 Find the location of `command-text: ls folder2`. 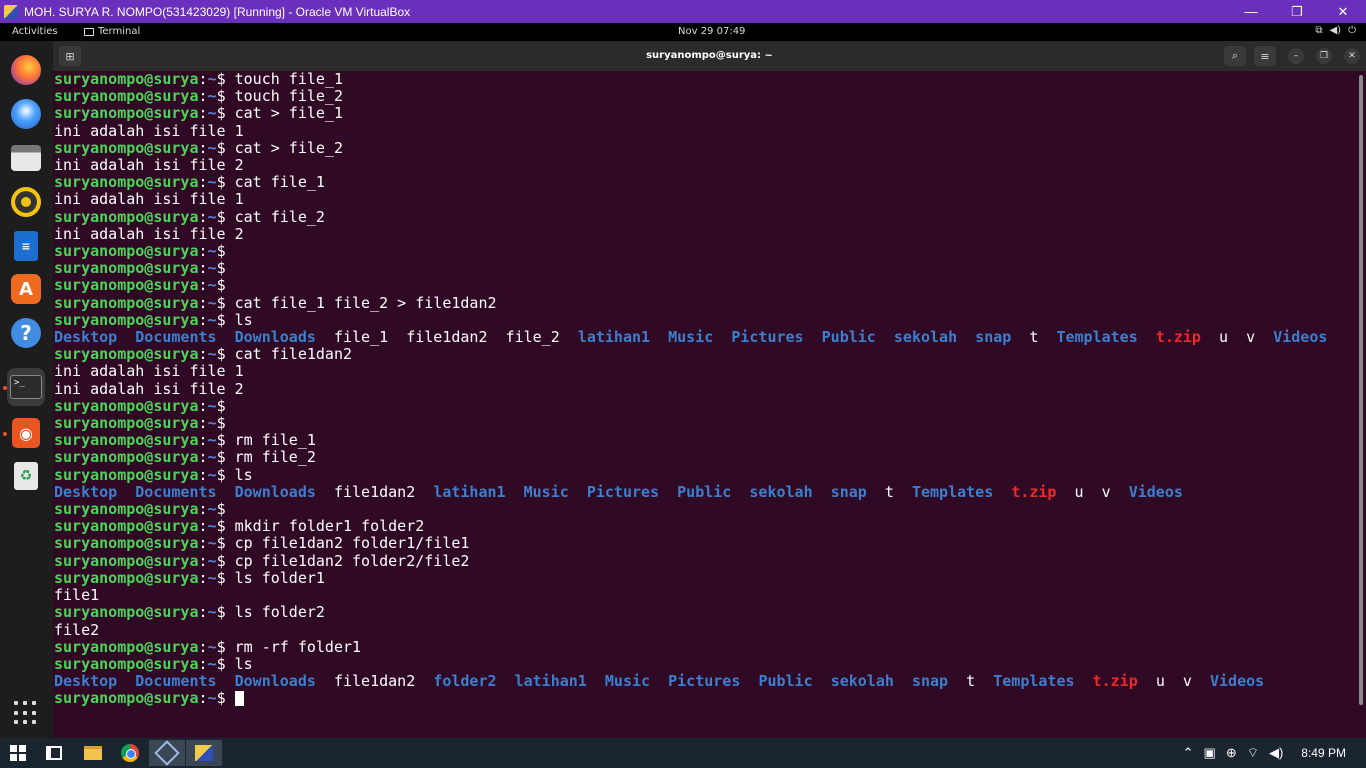

command-text: ls folder2 is located at coordinates (279, 612).